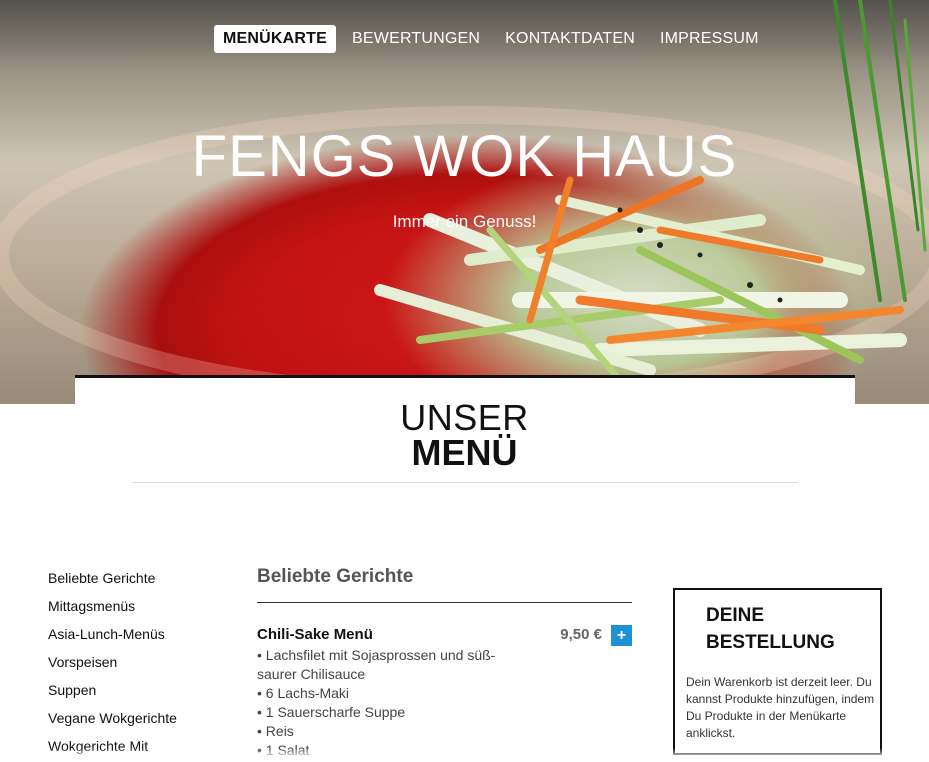 This screenshot has width=929, height=762. What do you see at coordinates (570, 39) in the screenshot?
I see `nav-item-kontaktdaten: KONTAKTDATEN` at bounding box center [570, 39].